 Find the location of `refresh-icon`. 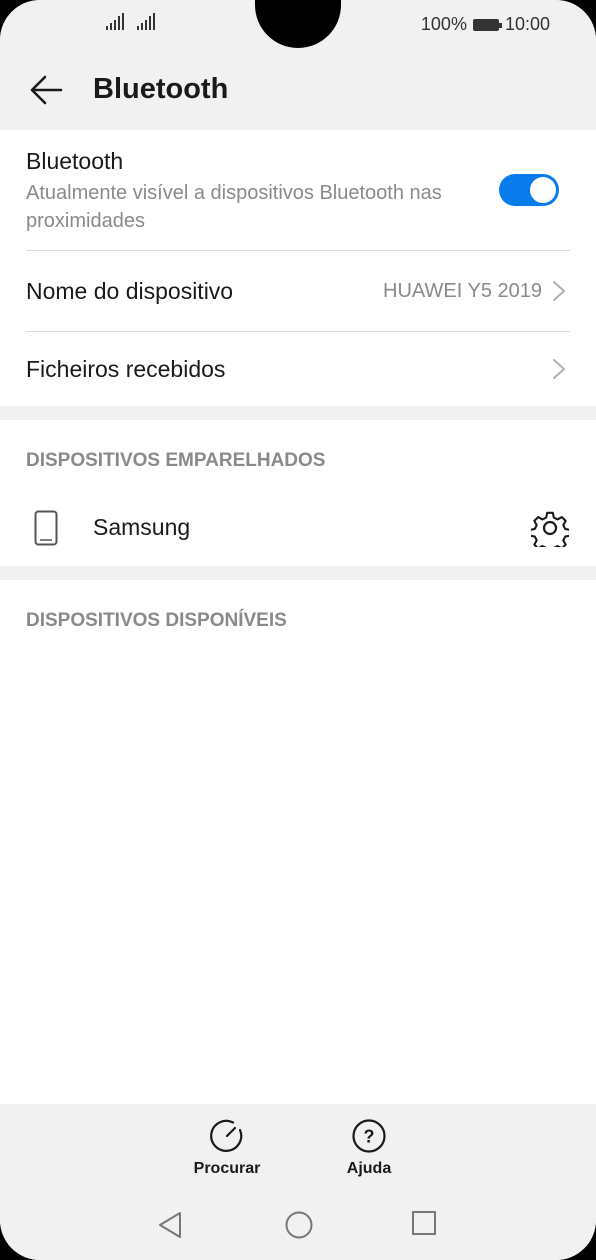

refresh-icon is located at coordinates (226, 1135).